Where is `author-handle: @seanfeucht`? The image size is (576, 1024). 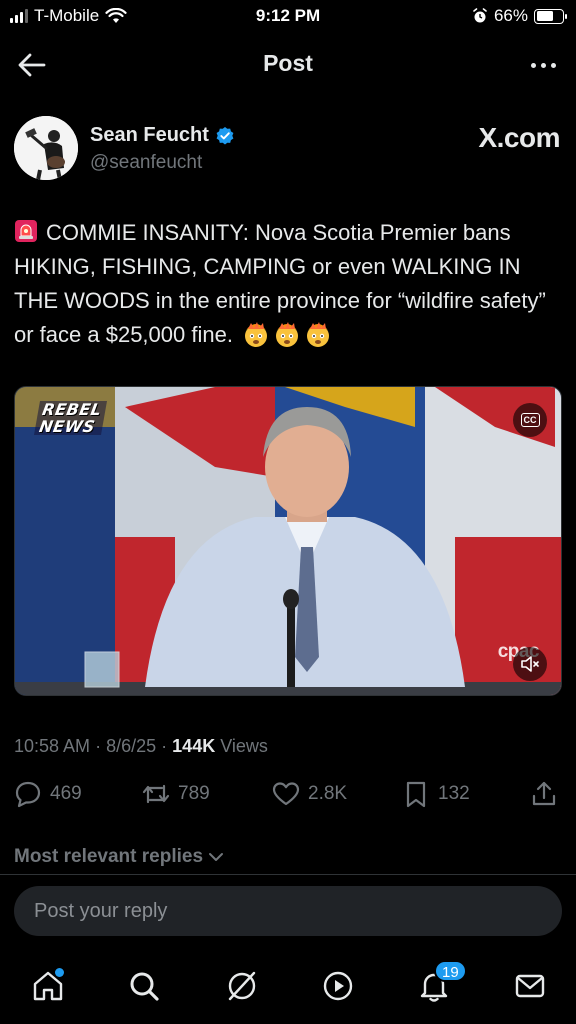 author-handle: @seanfeucht is located at coordinates (146, 163).